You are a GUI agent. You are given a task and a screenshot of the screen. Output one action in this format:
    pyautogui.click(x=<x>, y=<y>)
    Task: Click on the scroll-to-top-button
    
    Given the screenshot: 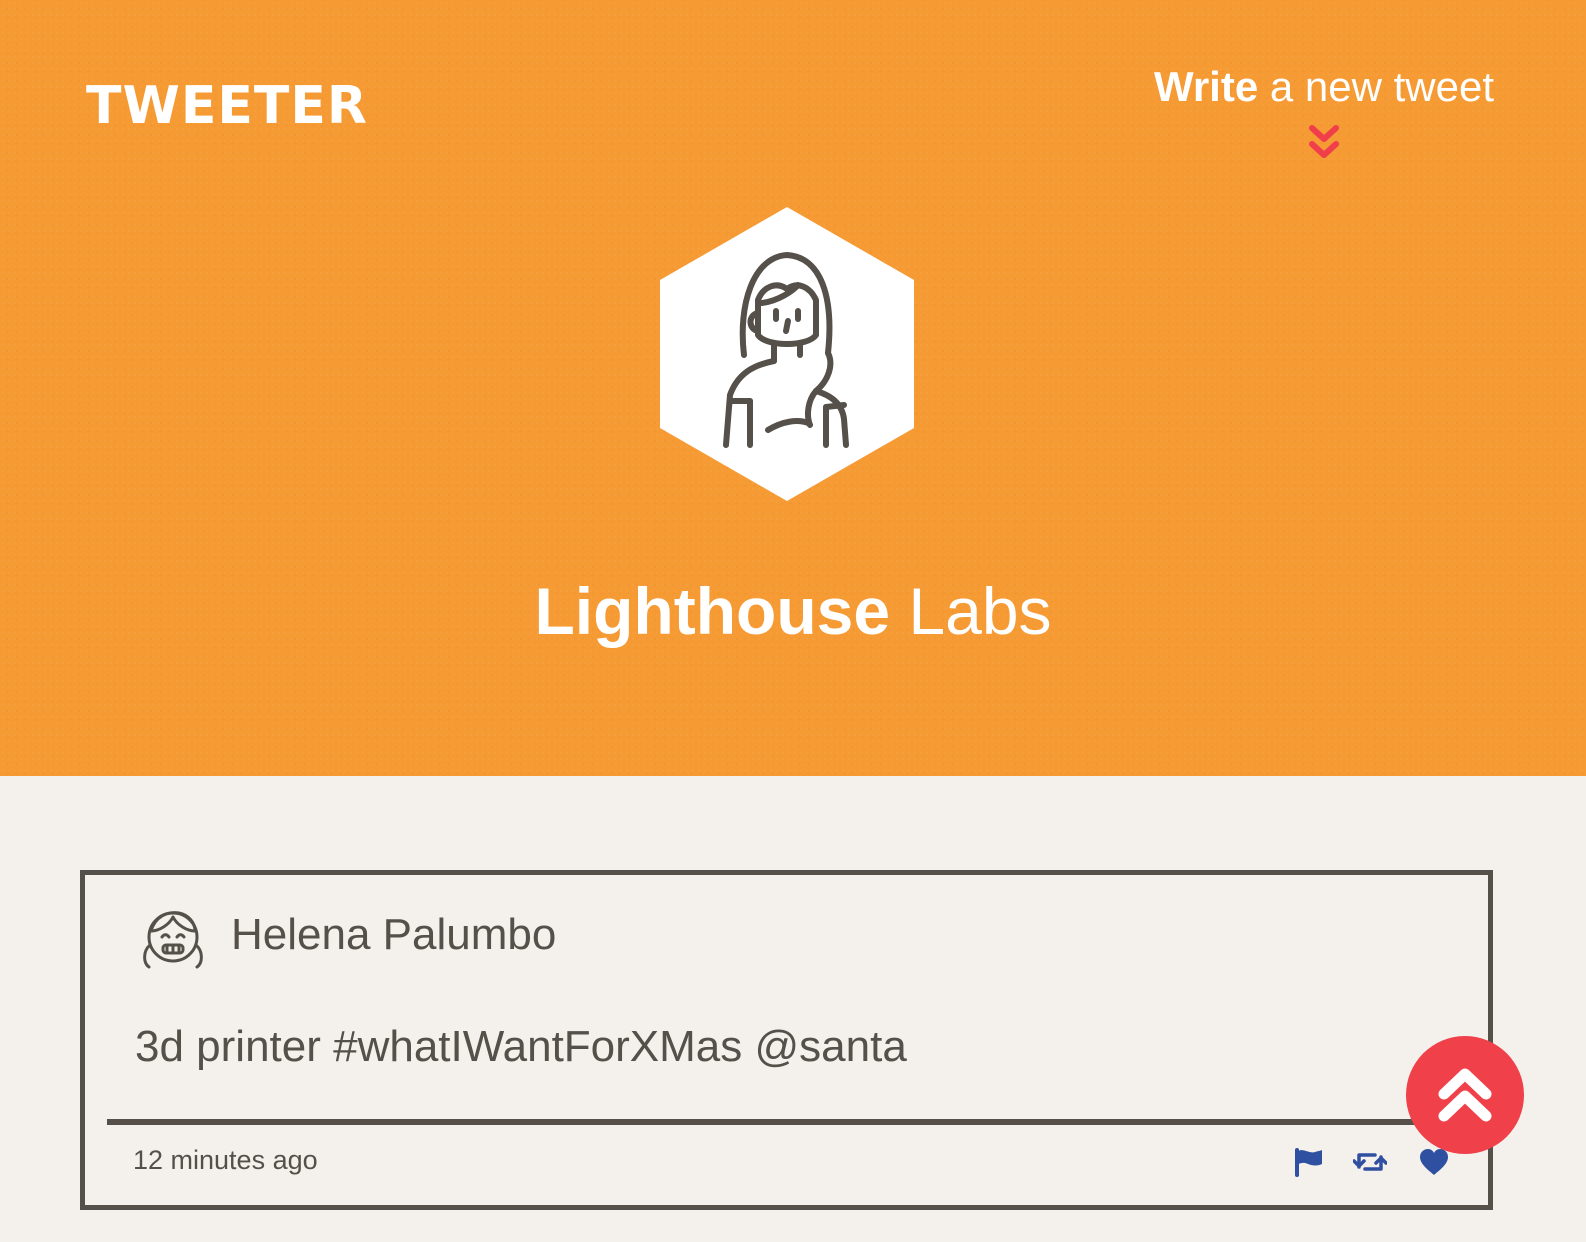 What is the action you would take?
    pyautogui.click(x=1465, y=1095)
    